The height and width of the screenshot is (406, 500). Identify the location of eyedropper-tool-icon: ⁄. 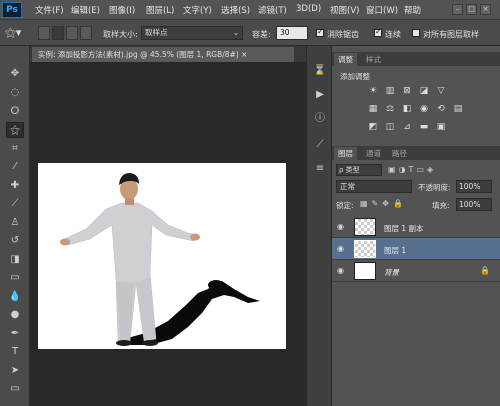
(15, 167).